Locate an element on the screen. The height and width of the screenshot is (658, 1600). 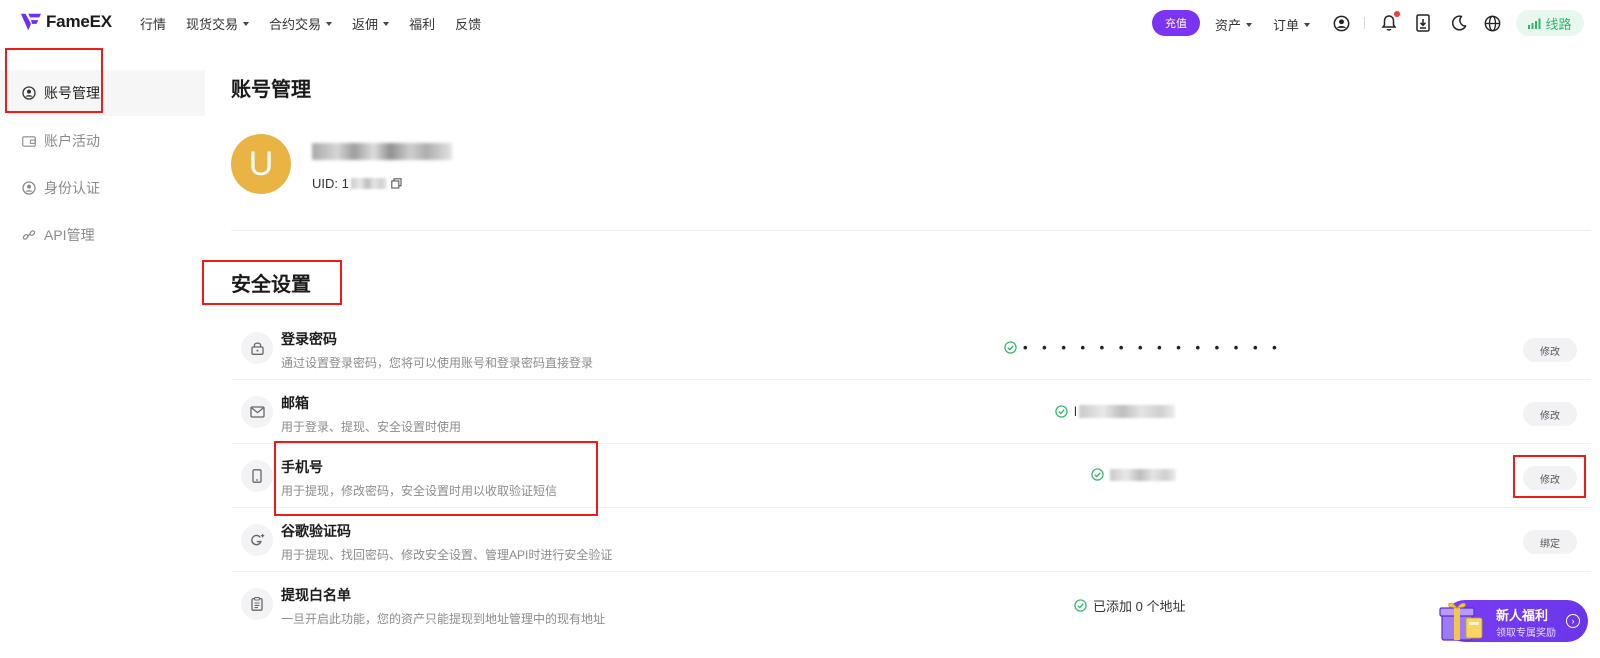
nav-label: 合约交易 is located at coordinates (295, 24).